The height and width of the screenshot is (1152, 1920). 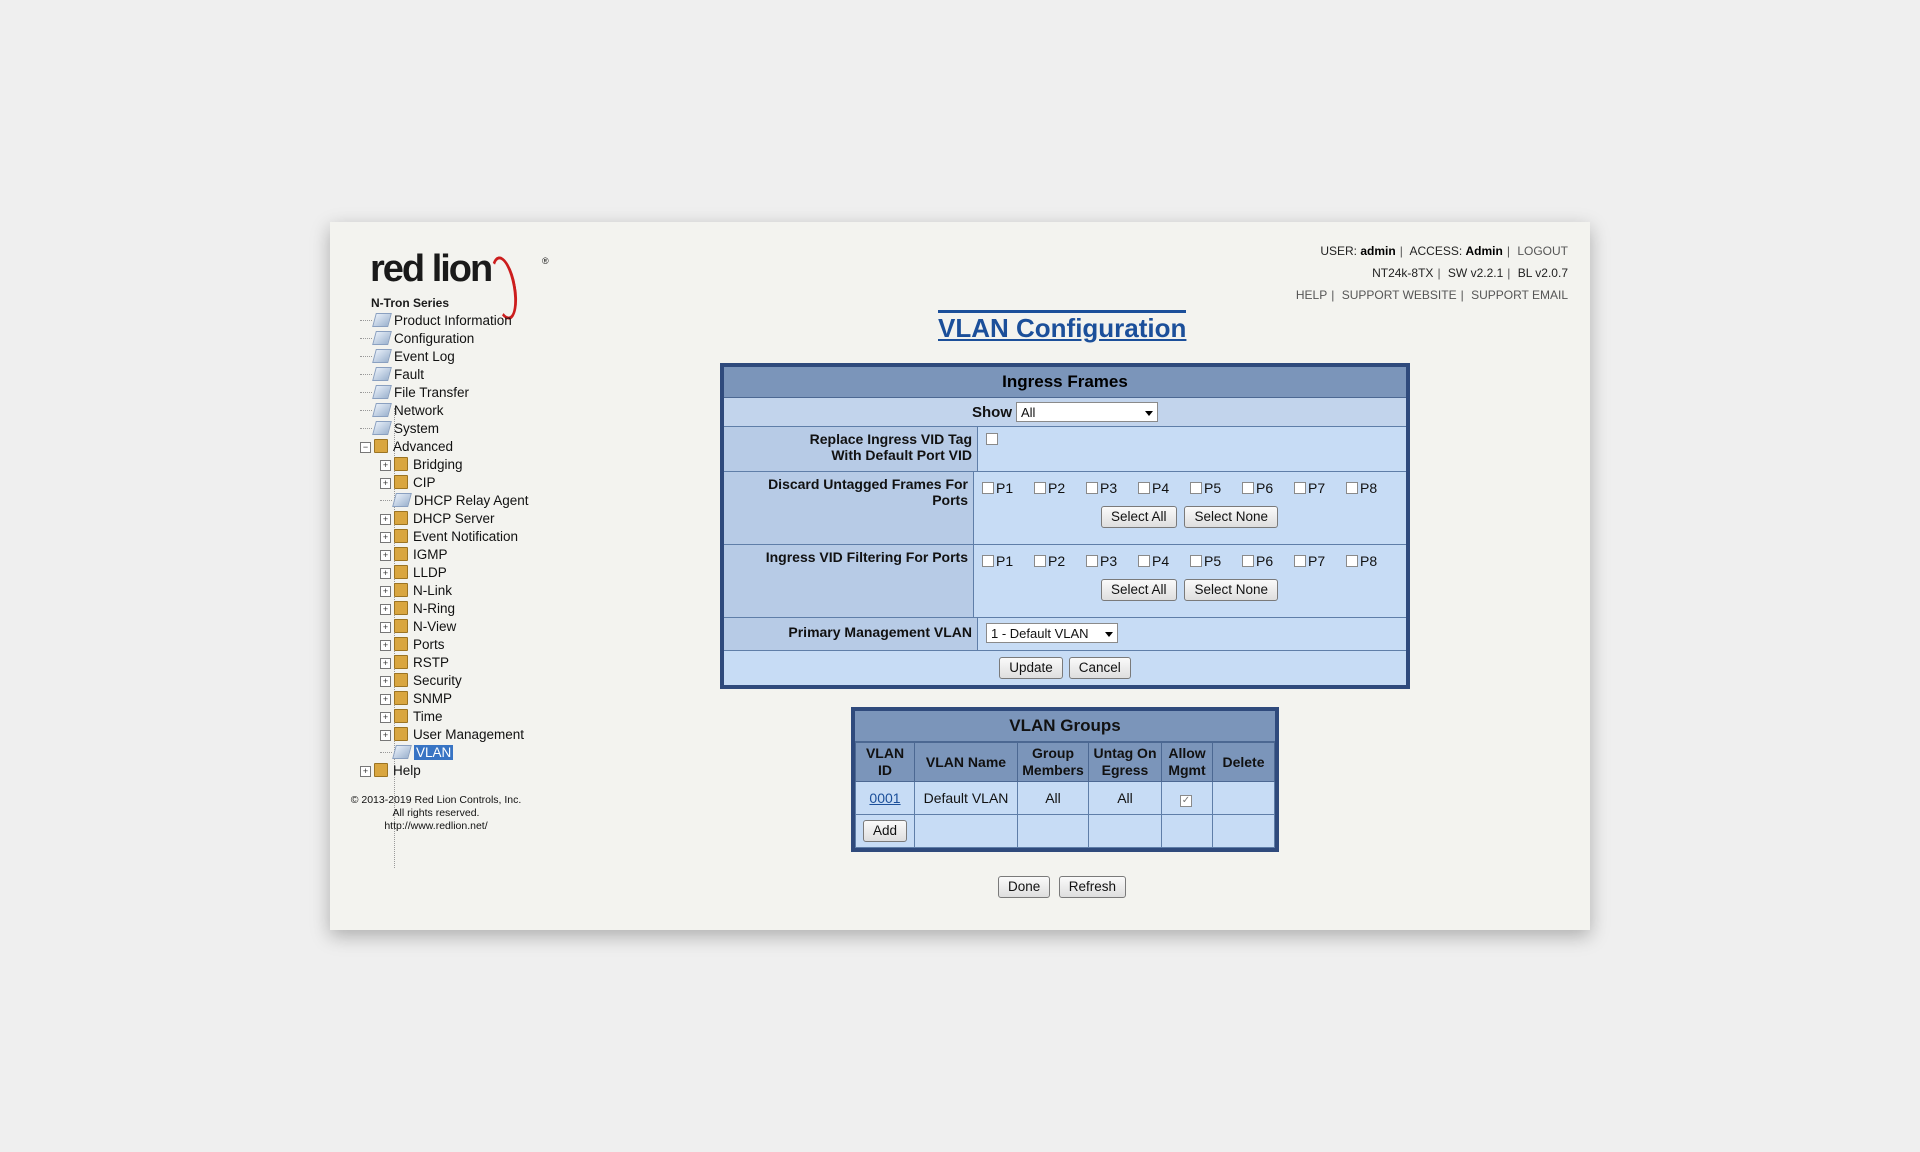 What do you see at coordinates (485, 627) in the screenshot?
I see `tree-item-n-view: + N-View` at bounding box center [485, 627].